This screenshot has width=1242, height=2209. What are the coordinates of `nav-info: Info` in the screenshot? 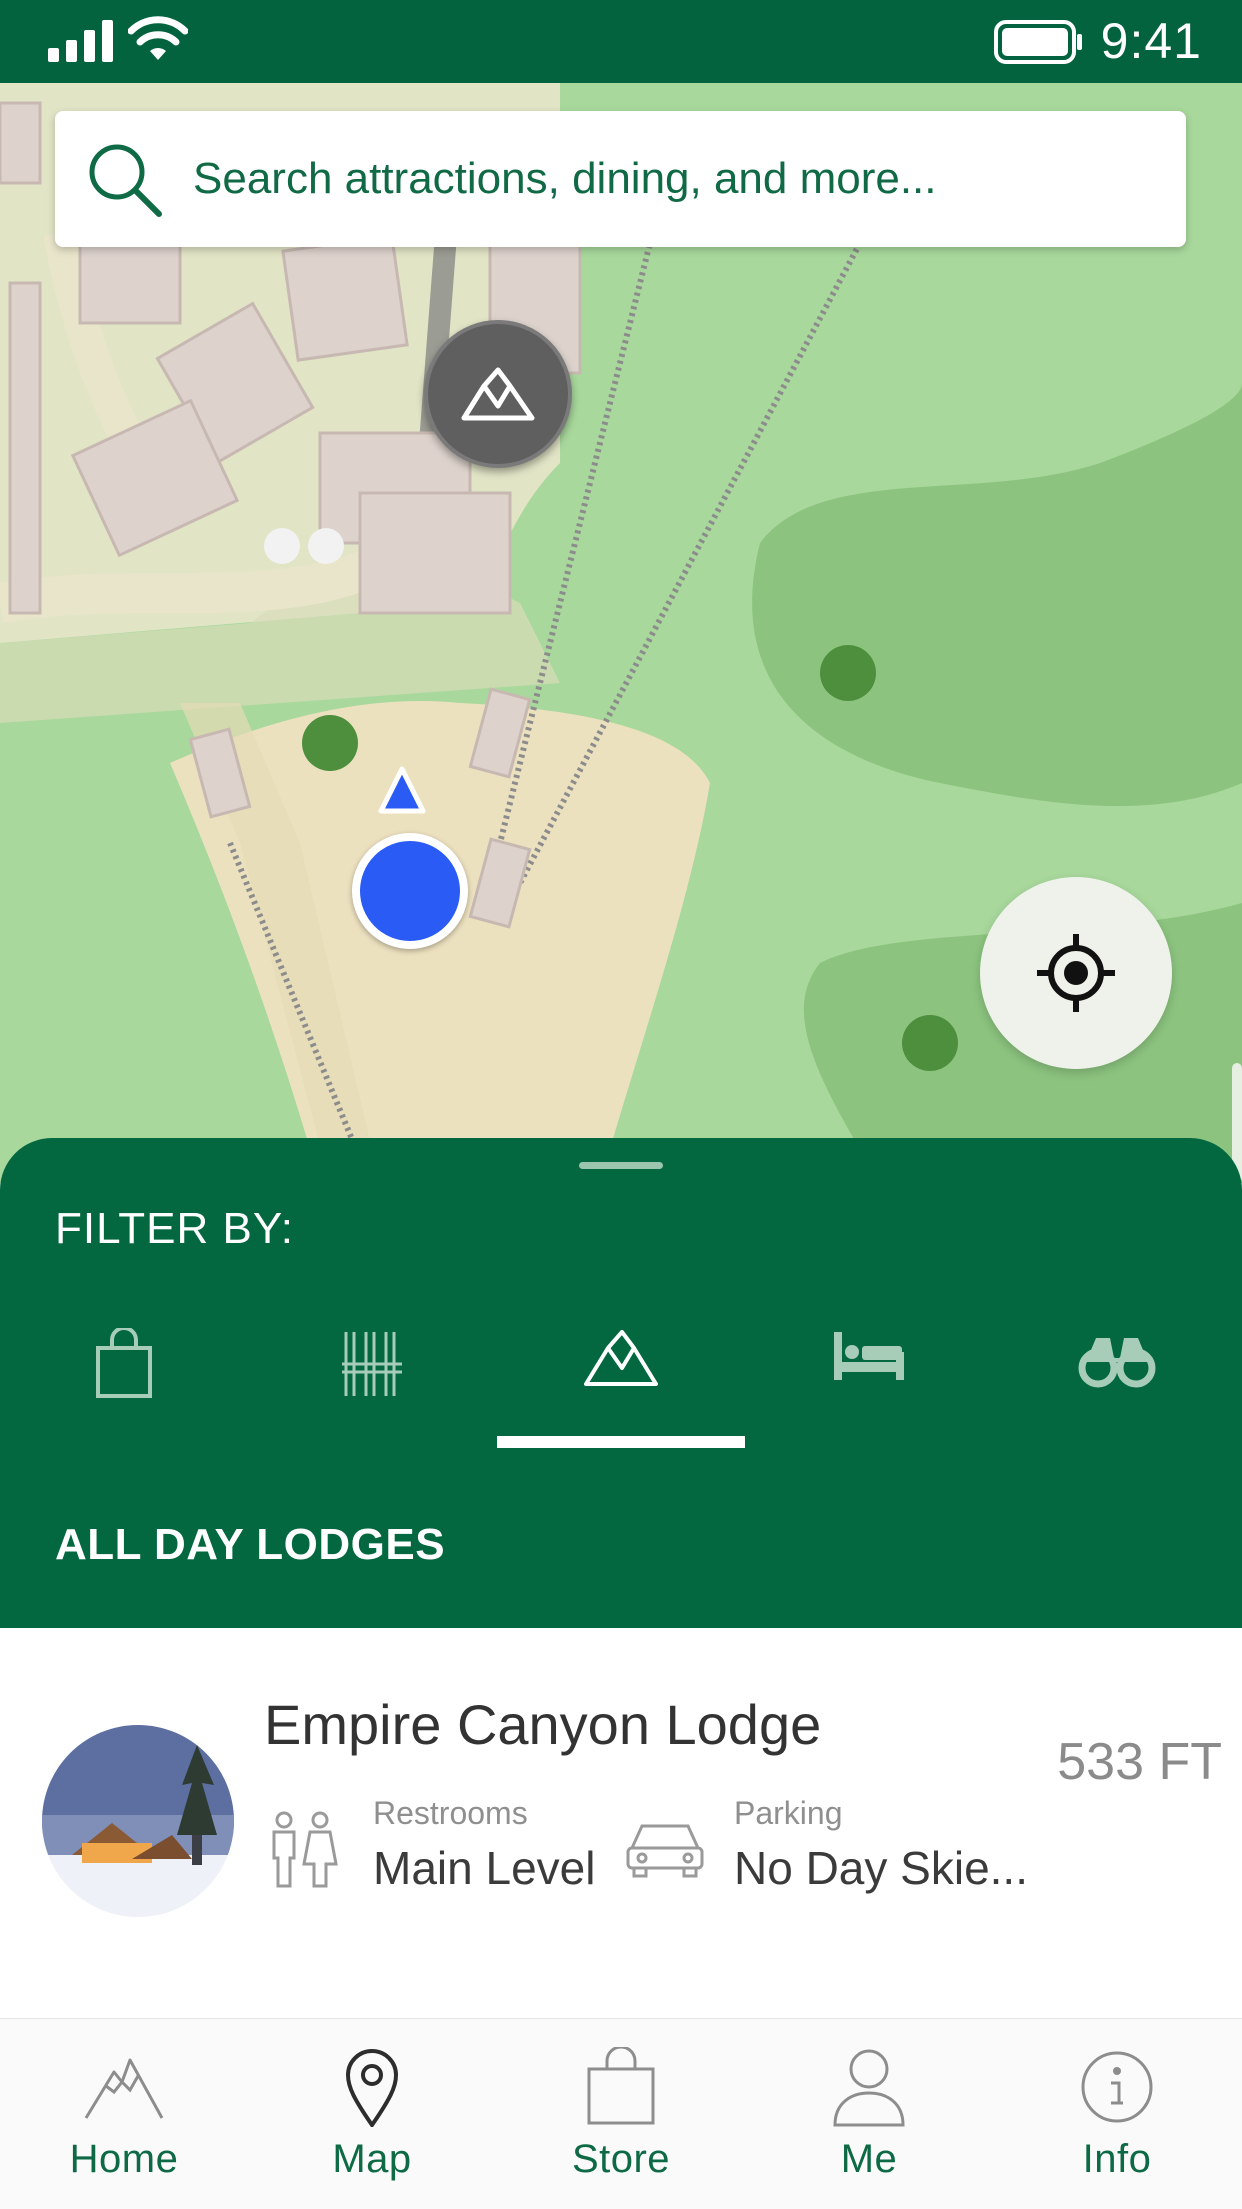 It's located at (1117, 2114).